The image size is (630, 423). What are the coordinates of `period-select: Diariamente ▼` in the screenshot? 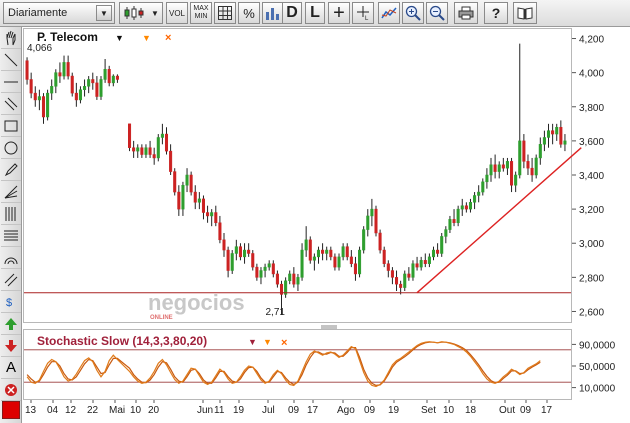 It's located at (59, 13).